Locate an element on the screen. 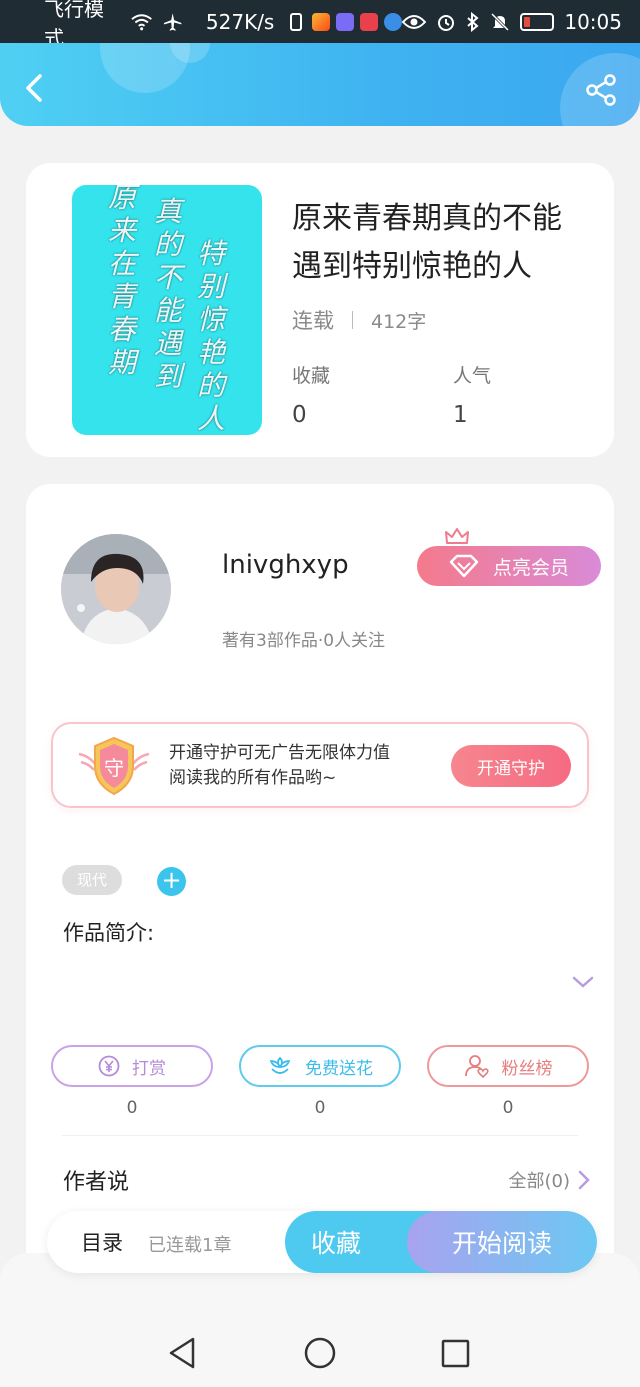 This screenshot has height=1387, width=640. airplane-icon is located at coordinates (172, 21).